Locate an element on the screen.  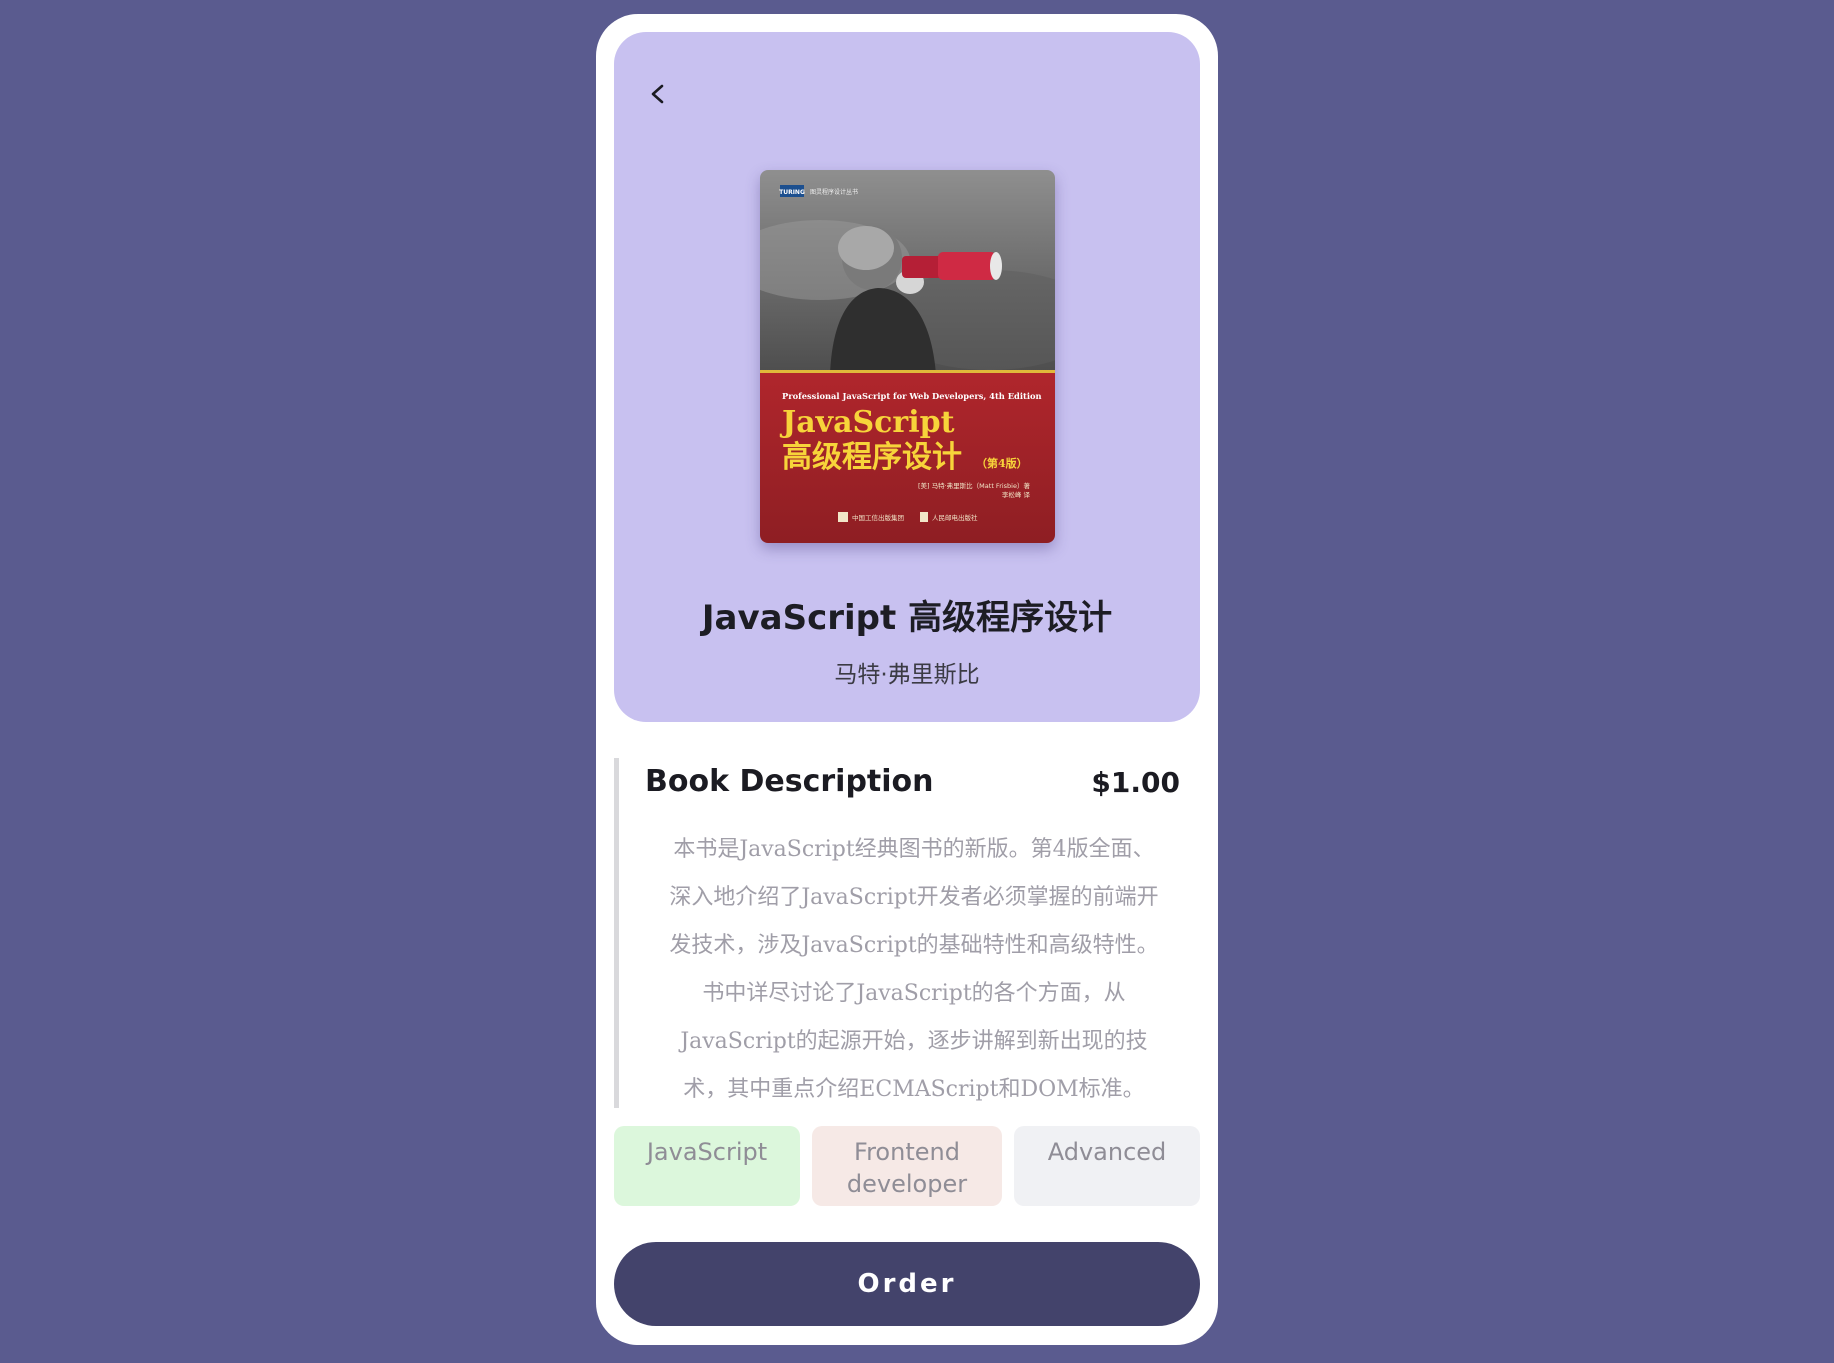
cover-title-en: JavaScript is located at coordinates (867, 422).